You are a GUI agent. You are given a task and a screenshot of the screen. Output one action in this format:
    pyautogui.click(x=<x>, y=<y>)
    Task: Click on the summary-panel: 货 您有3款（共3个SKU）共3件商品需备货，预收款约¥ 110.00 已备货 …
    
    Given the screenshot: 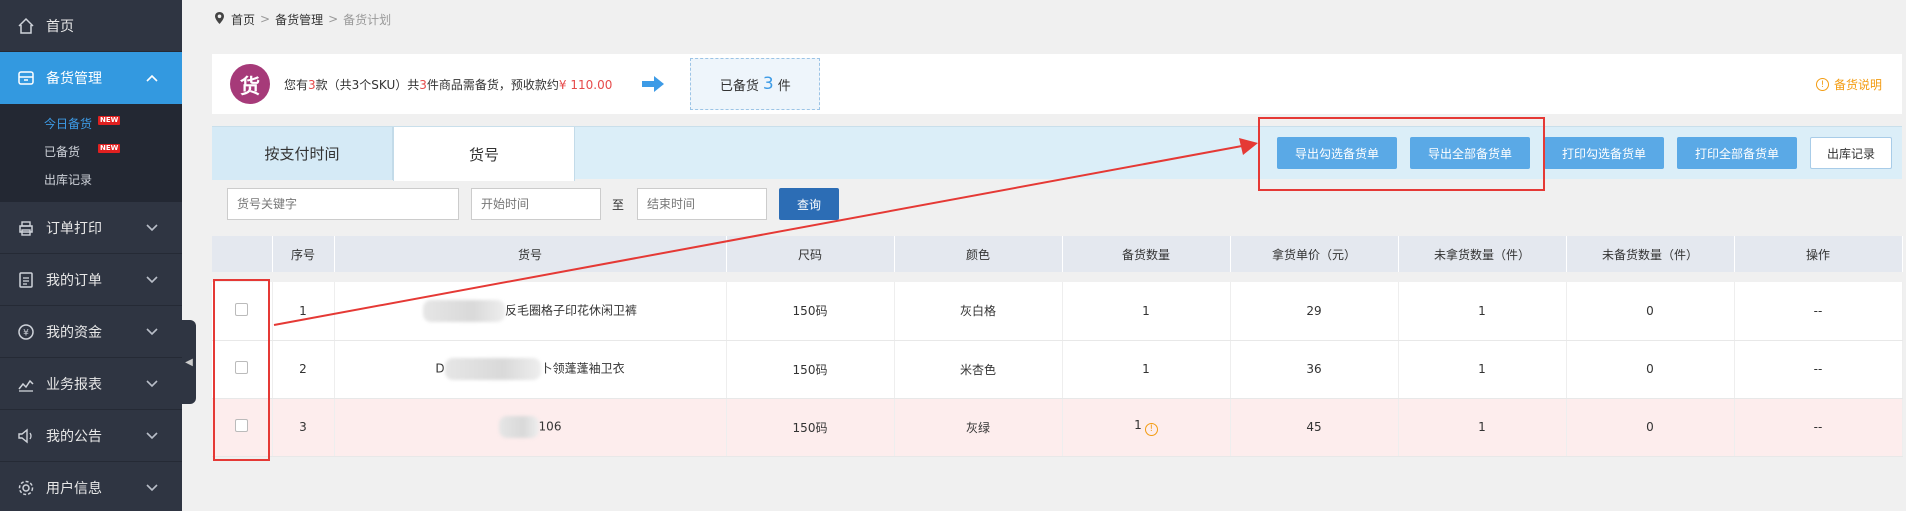 What is the action you would take?
    pyautogui.click(x=1057, y=84)
    